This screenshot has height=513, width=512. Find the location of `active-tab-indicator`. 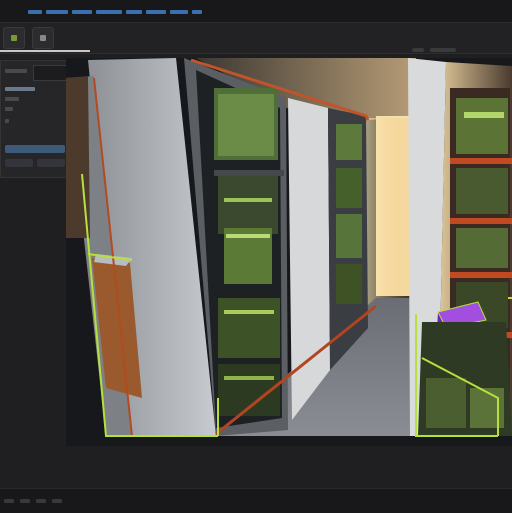

active-tab-indicator is located at coordinates (45, 51).